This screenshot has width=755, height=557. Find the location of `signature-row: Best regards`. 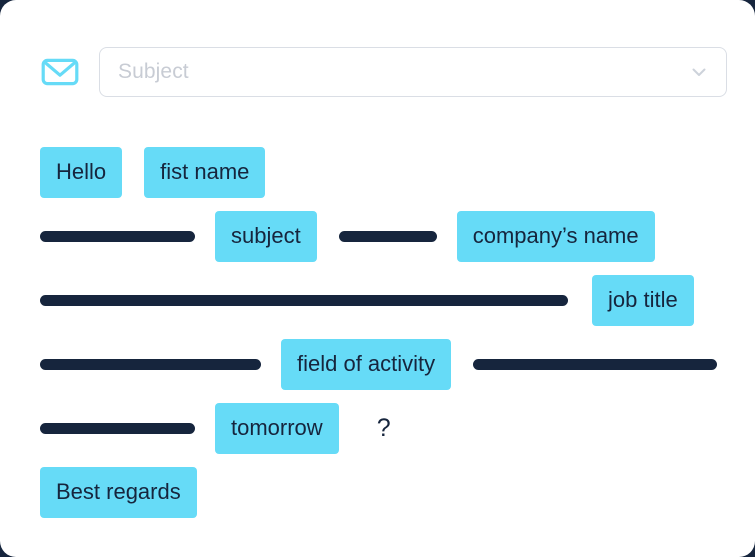

signature-row: Best regards is located at coordinates (377, 492).